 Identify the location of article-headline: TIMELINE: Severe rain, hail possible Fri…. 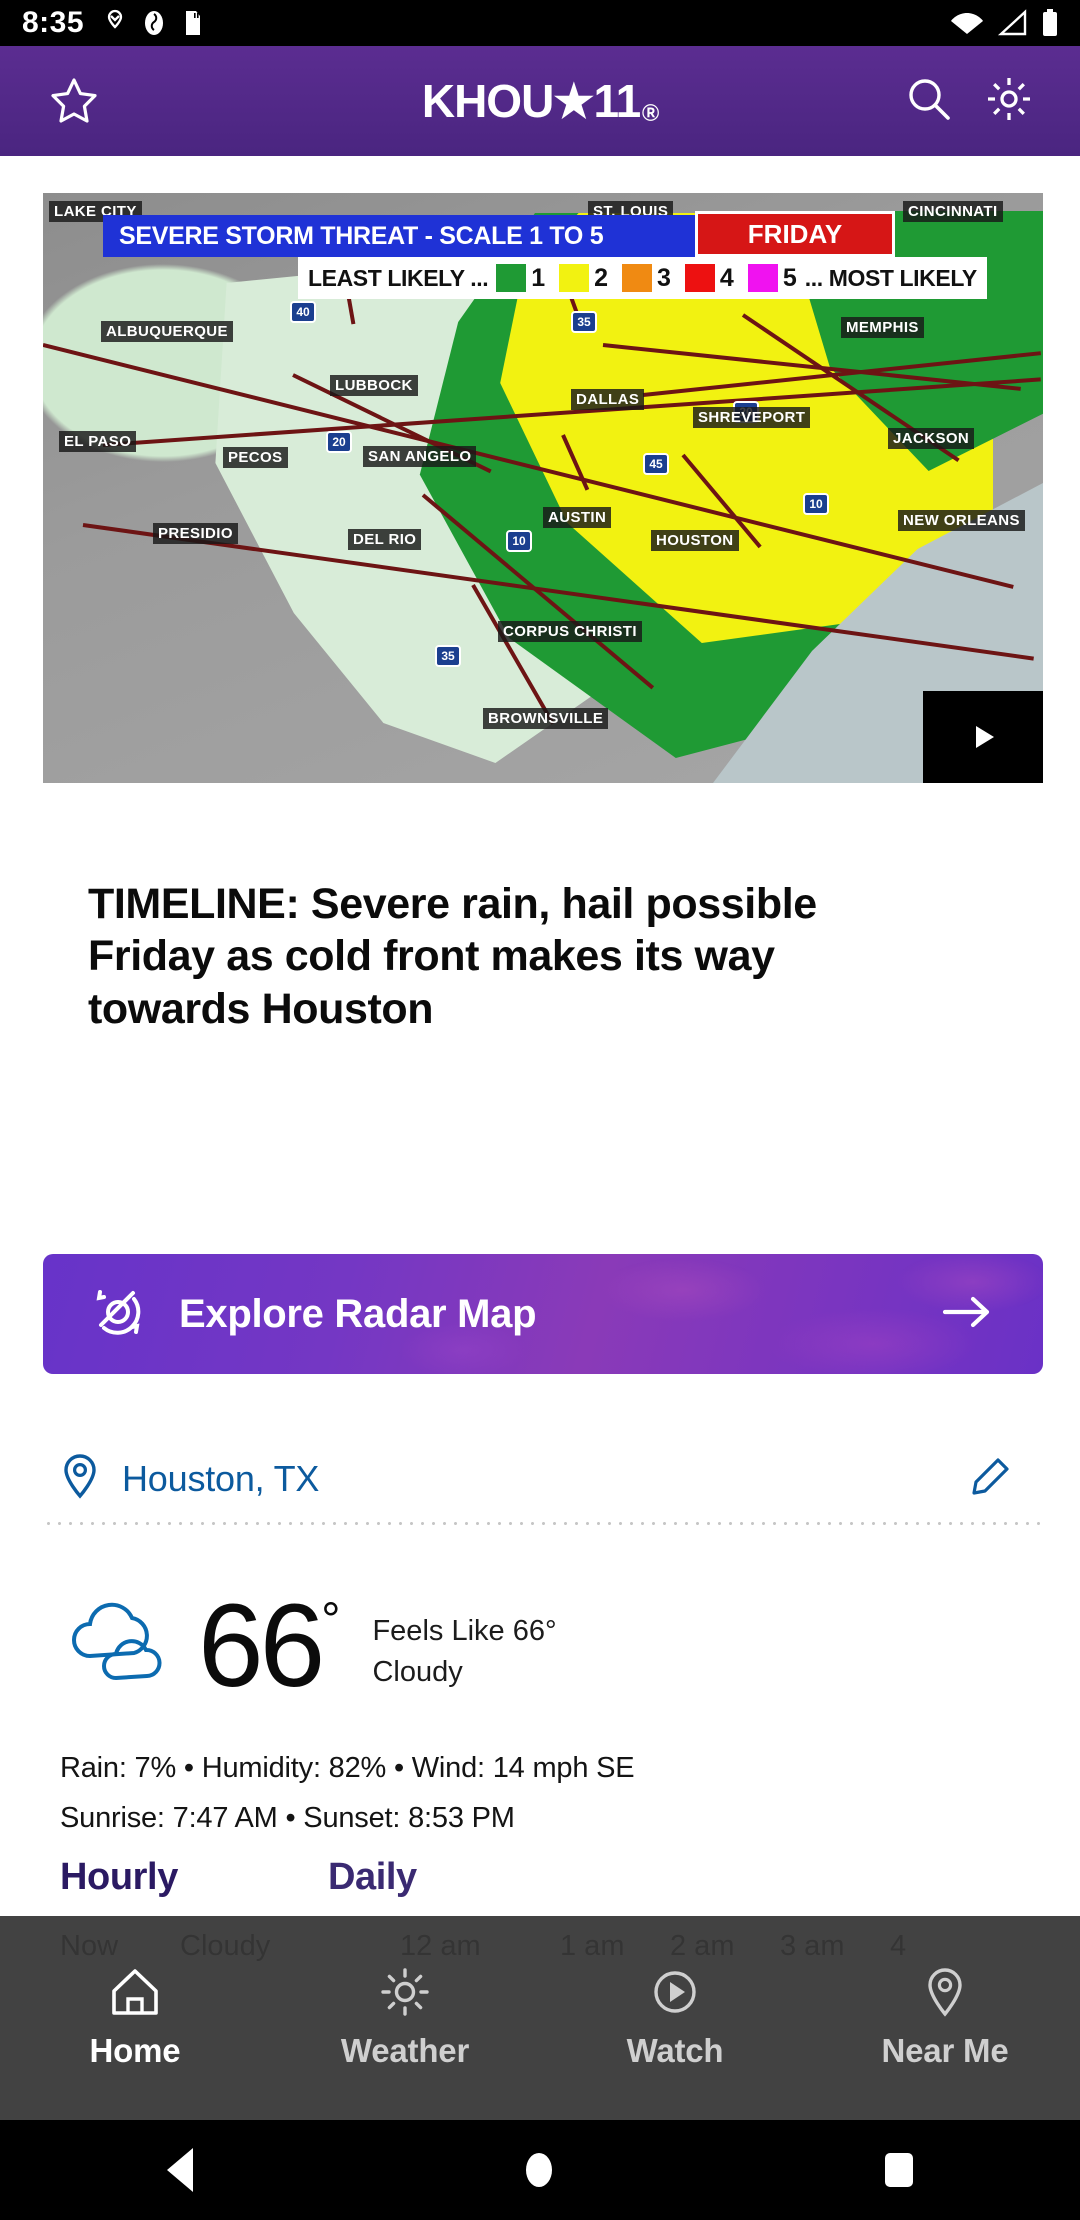
(518, 956).